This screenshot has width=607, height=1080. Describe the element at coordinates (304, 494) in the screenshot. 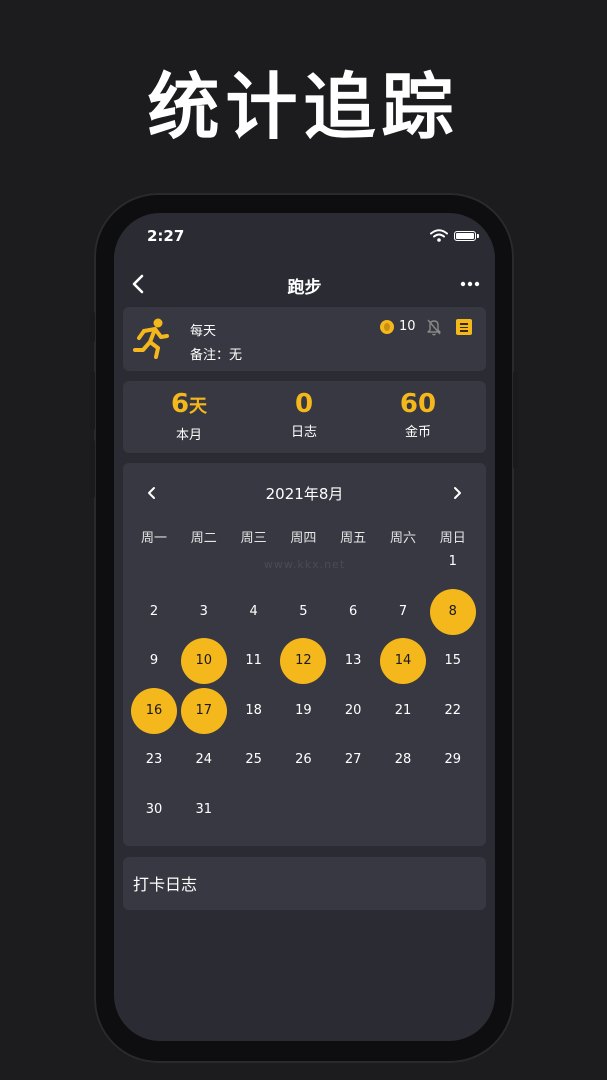

I see `calendar-month-label: 2021年8月` at that location.